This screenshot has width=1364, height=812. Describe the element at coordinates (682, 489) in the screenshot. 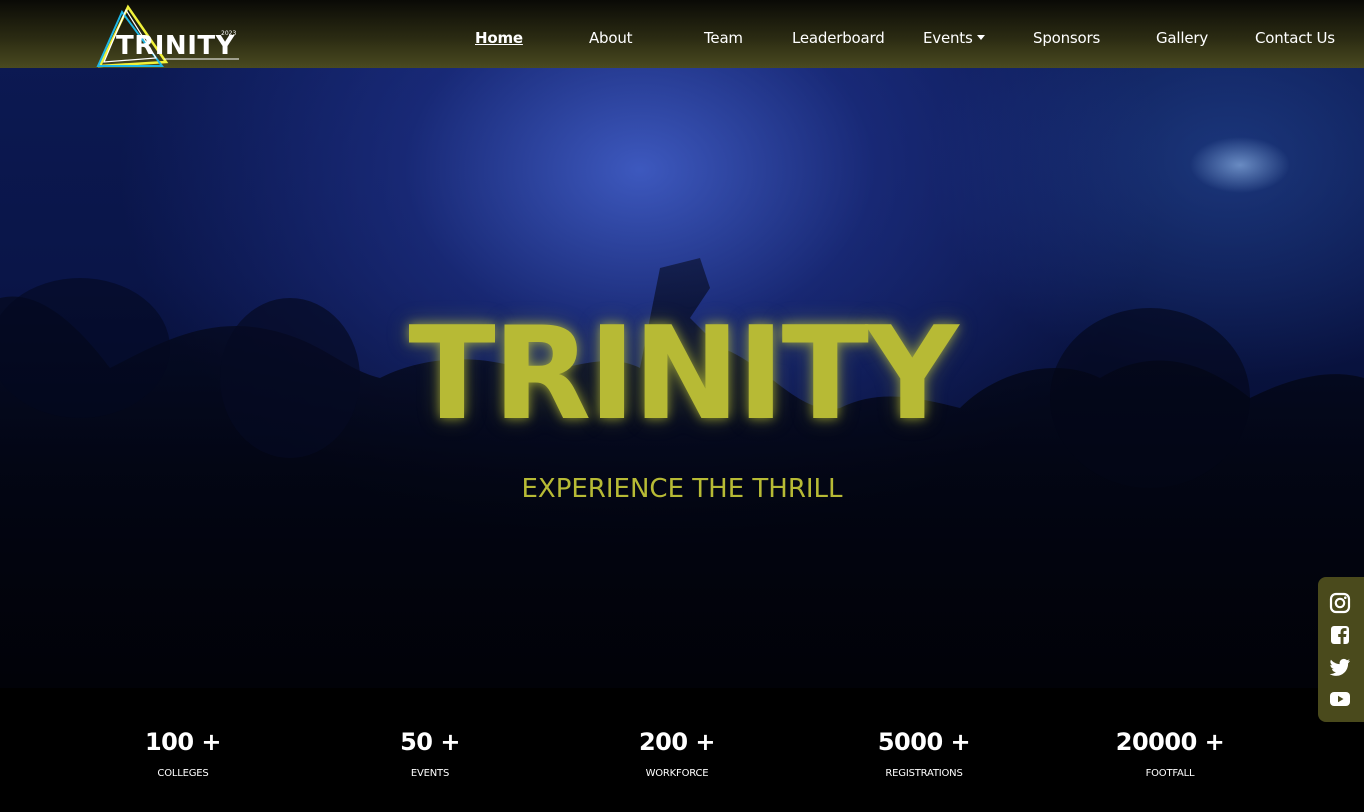

I see `hero-subtitle: EXPERIENCE THE THRILL` at that location.